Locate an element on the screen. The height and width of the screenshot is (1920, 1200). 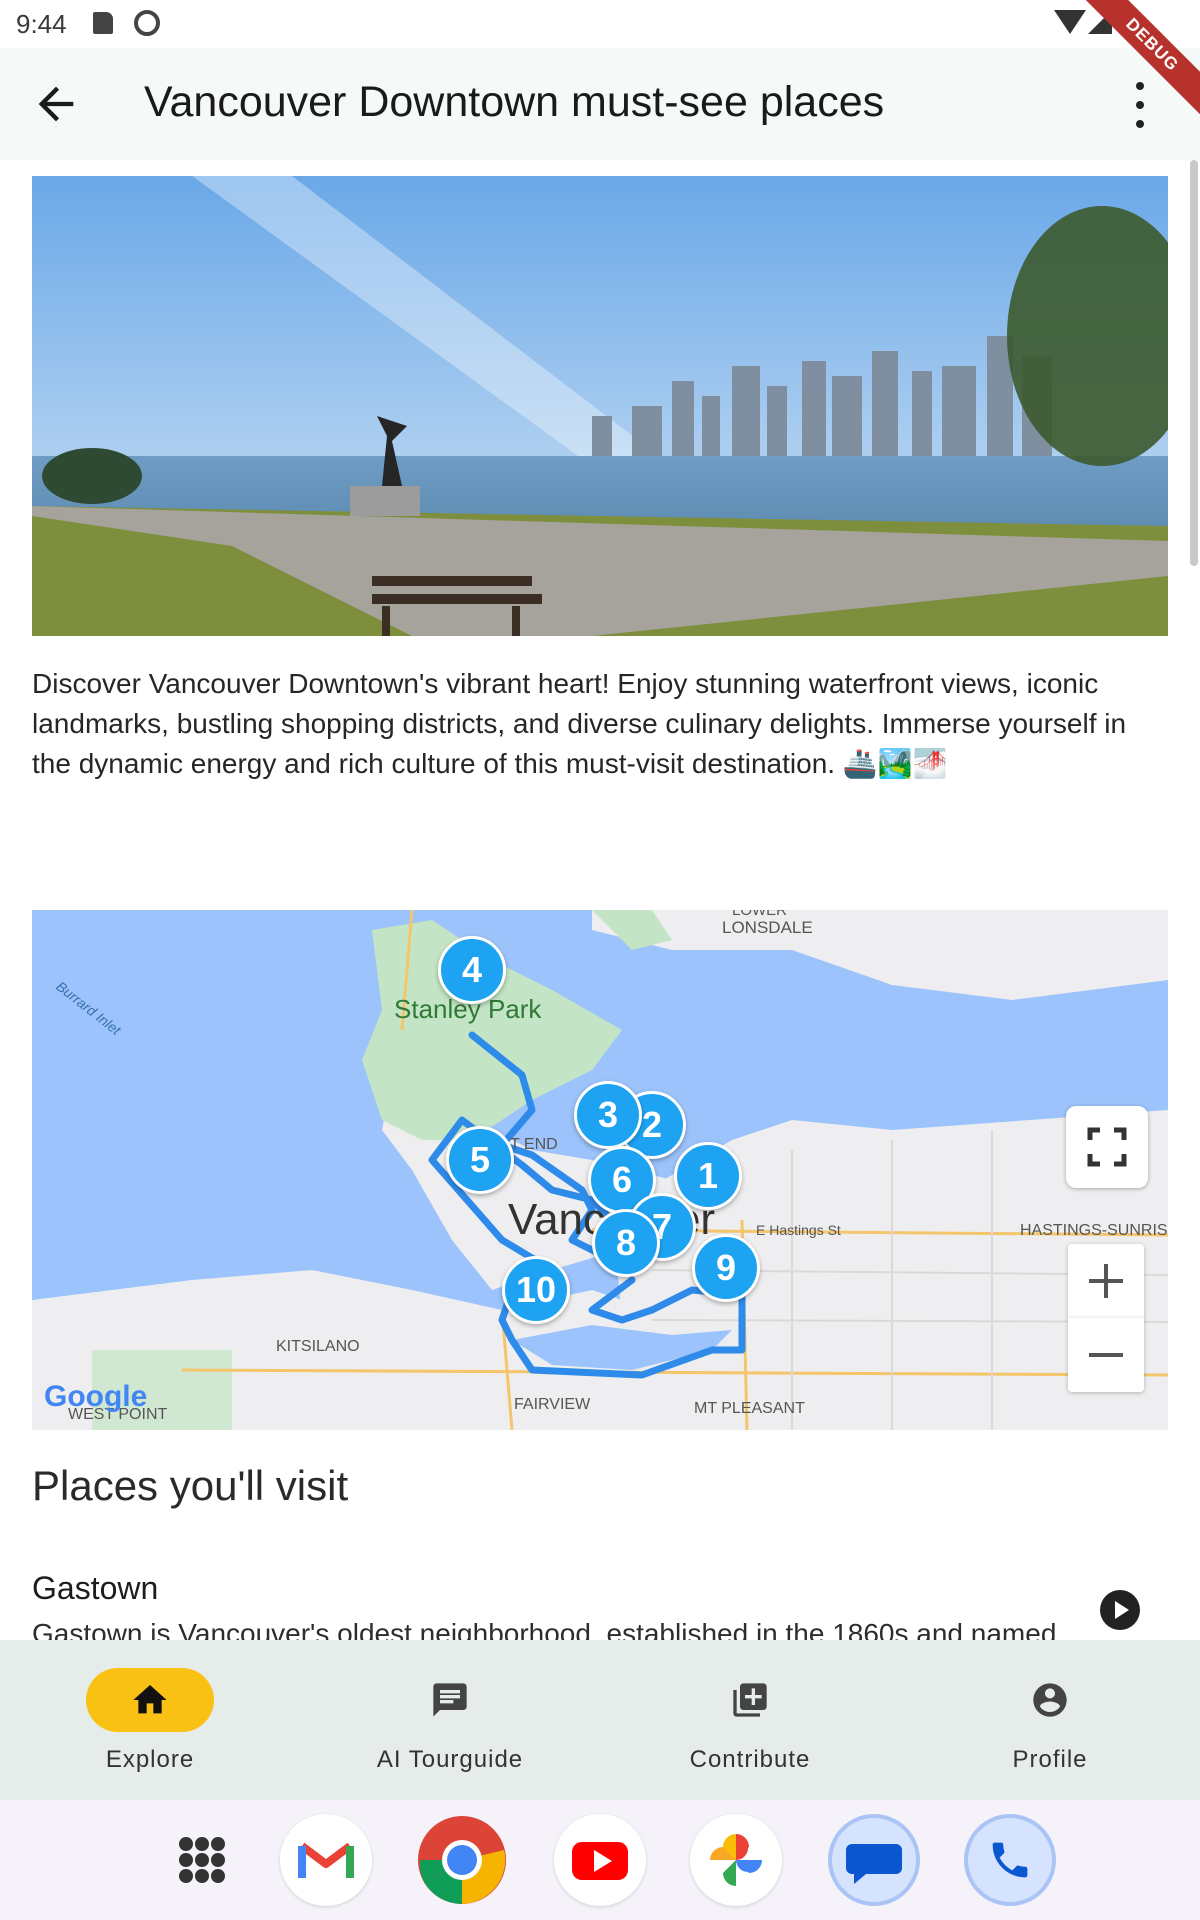
app-drawer-icon is located at coordinates (202, 1860).